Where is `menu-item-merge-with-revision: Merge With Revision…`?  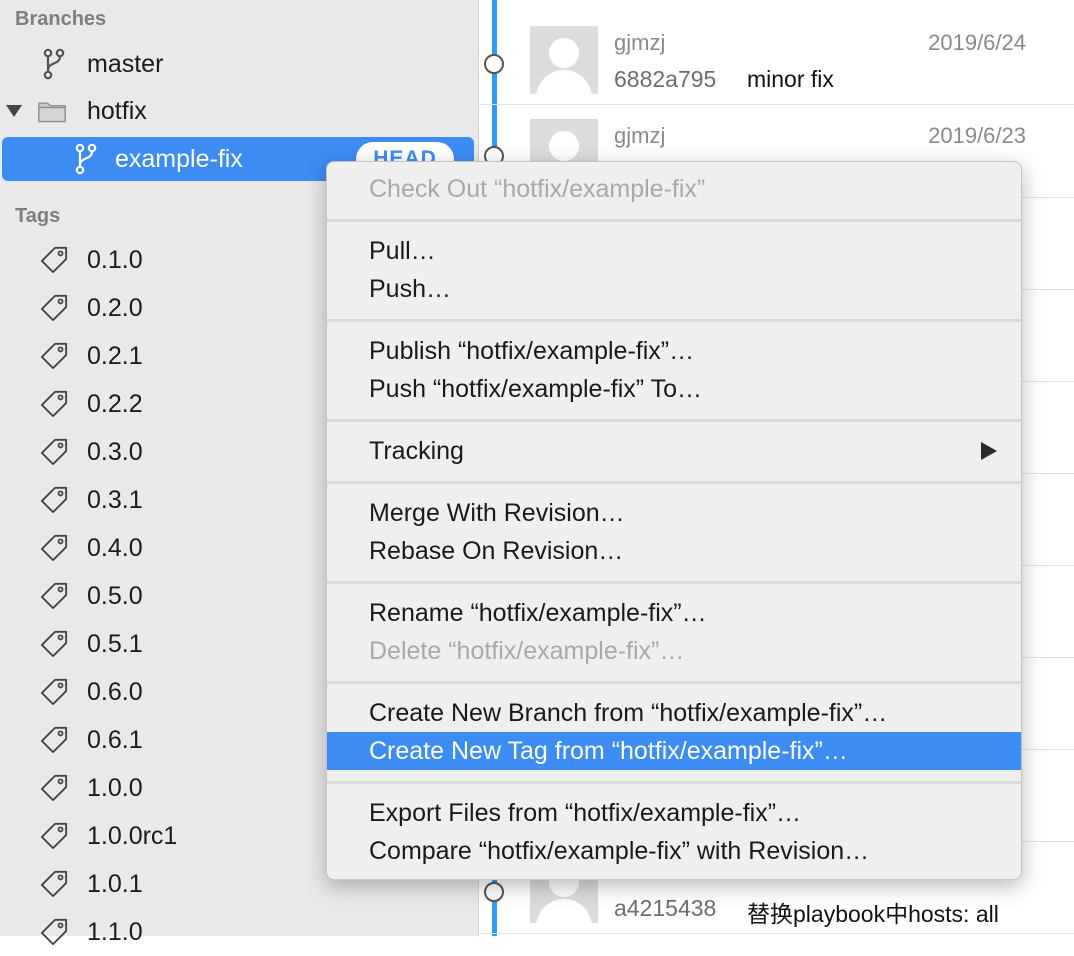 menu-item-merge-with-revision: Merge With Revision… is located at coordinates (674, 513).